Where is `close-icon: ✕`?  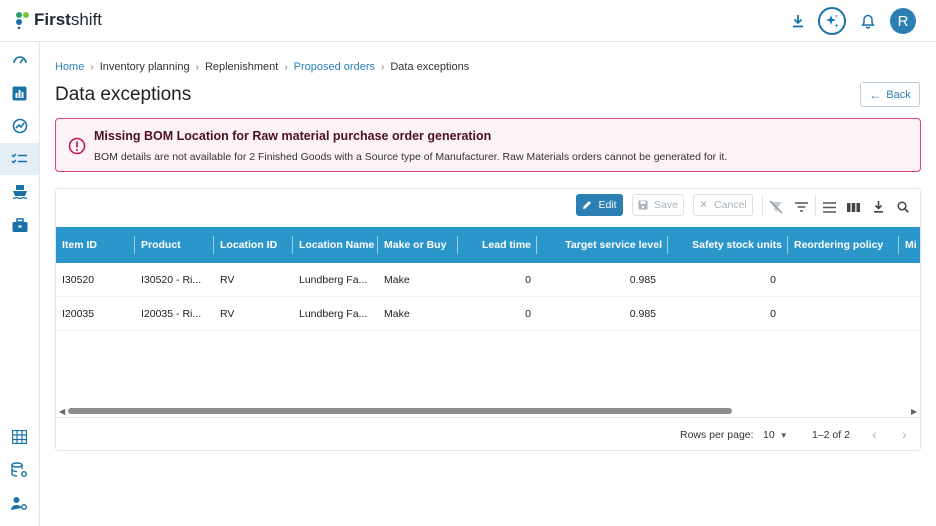 close-icon: ✕ is located at coordinates (704, 205).